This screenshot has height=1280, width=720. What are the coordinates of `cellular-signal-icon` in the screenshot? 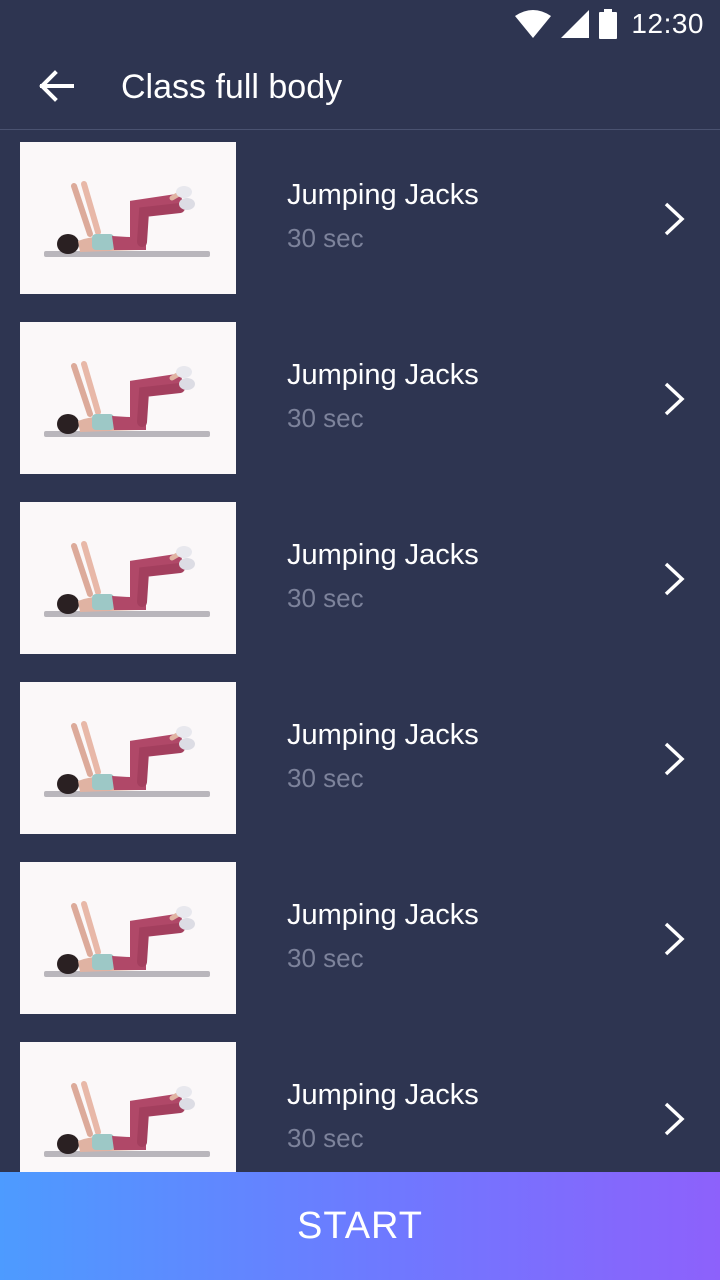 It's located at (575, 24).